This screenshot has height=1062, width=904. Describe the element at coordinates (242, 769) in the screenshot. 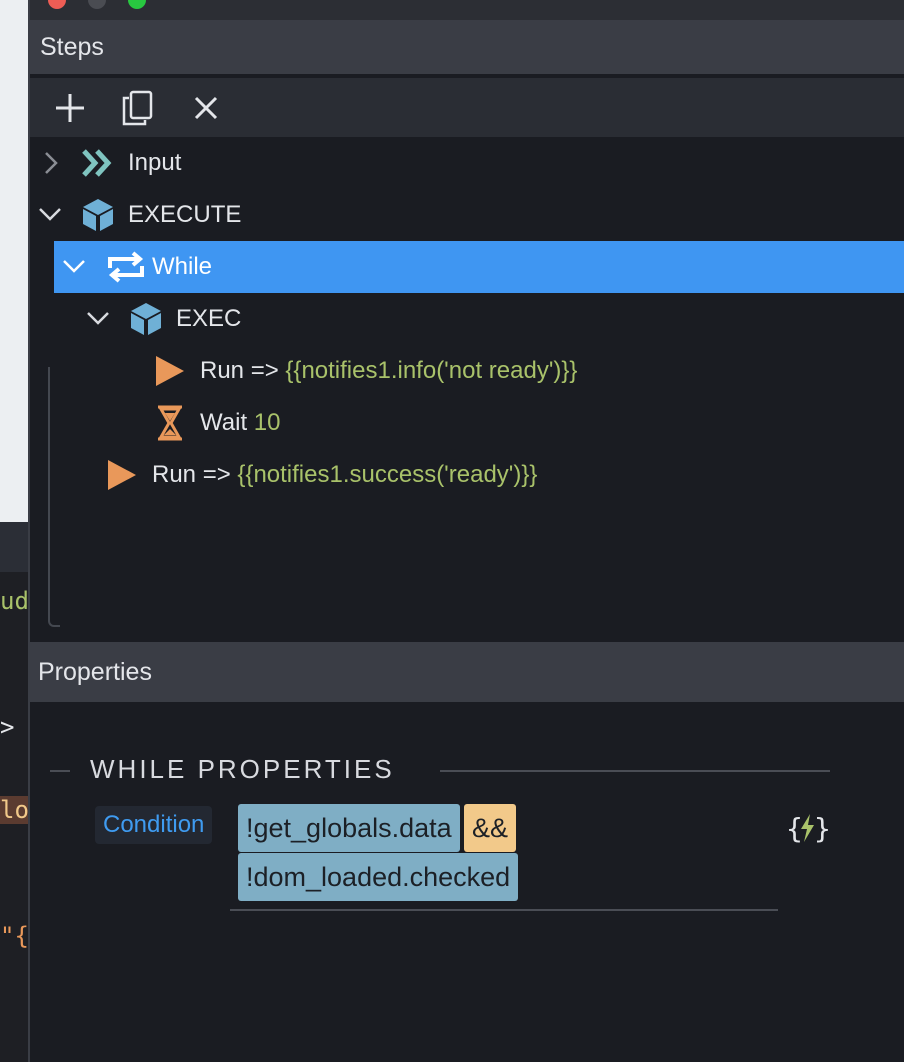

I see `section-title: WHILE PROPERTIES` at that location.